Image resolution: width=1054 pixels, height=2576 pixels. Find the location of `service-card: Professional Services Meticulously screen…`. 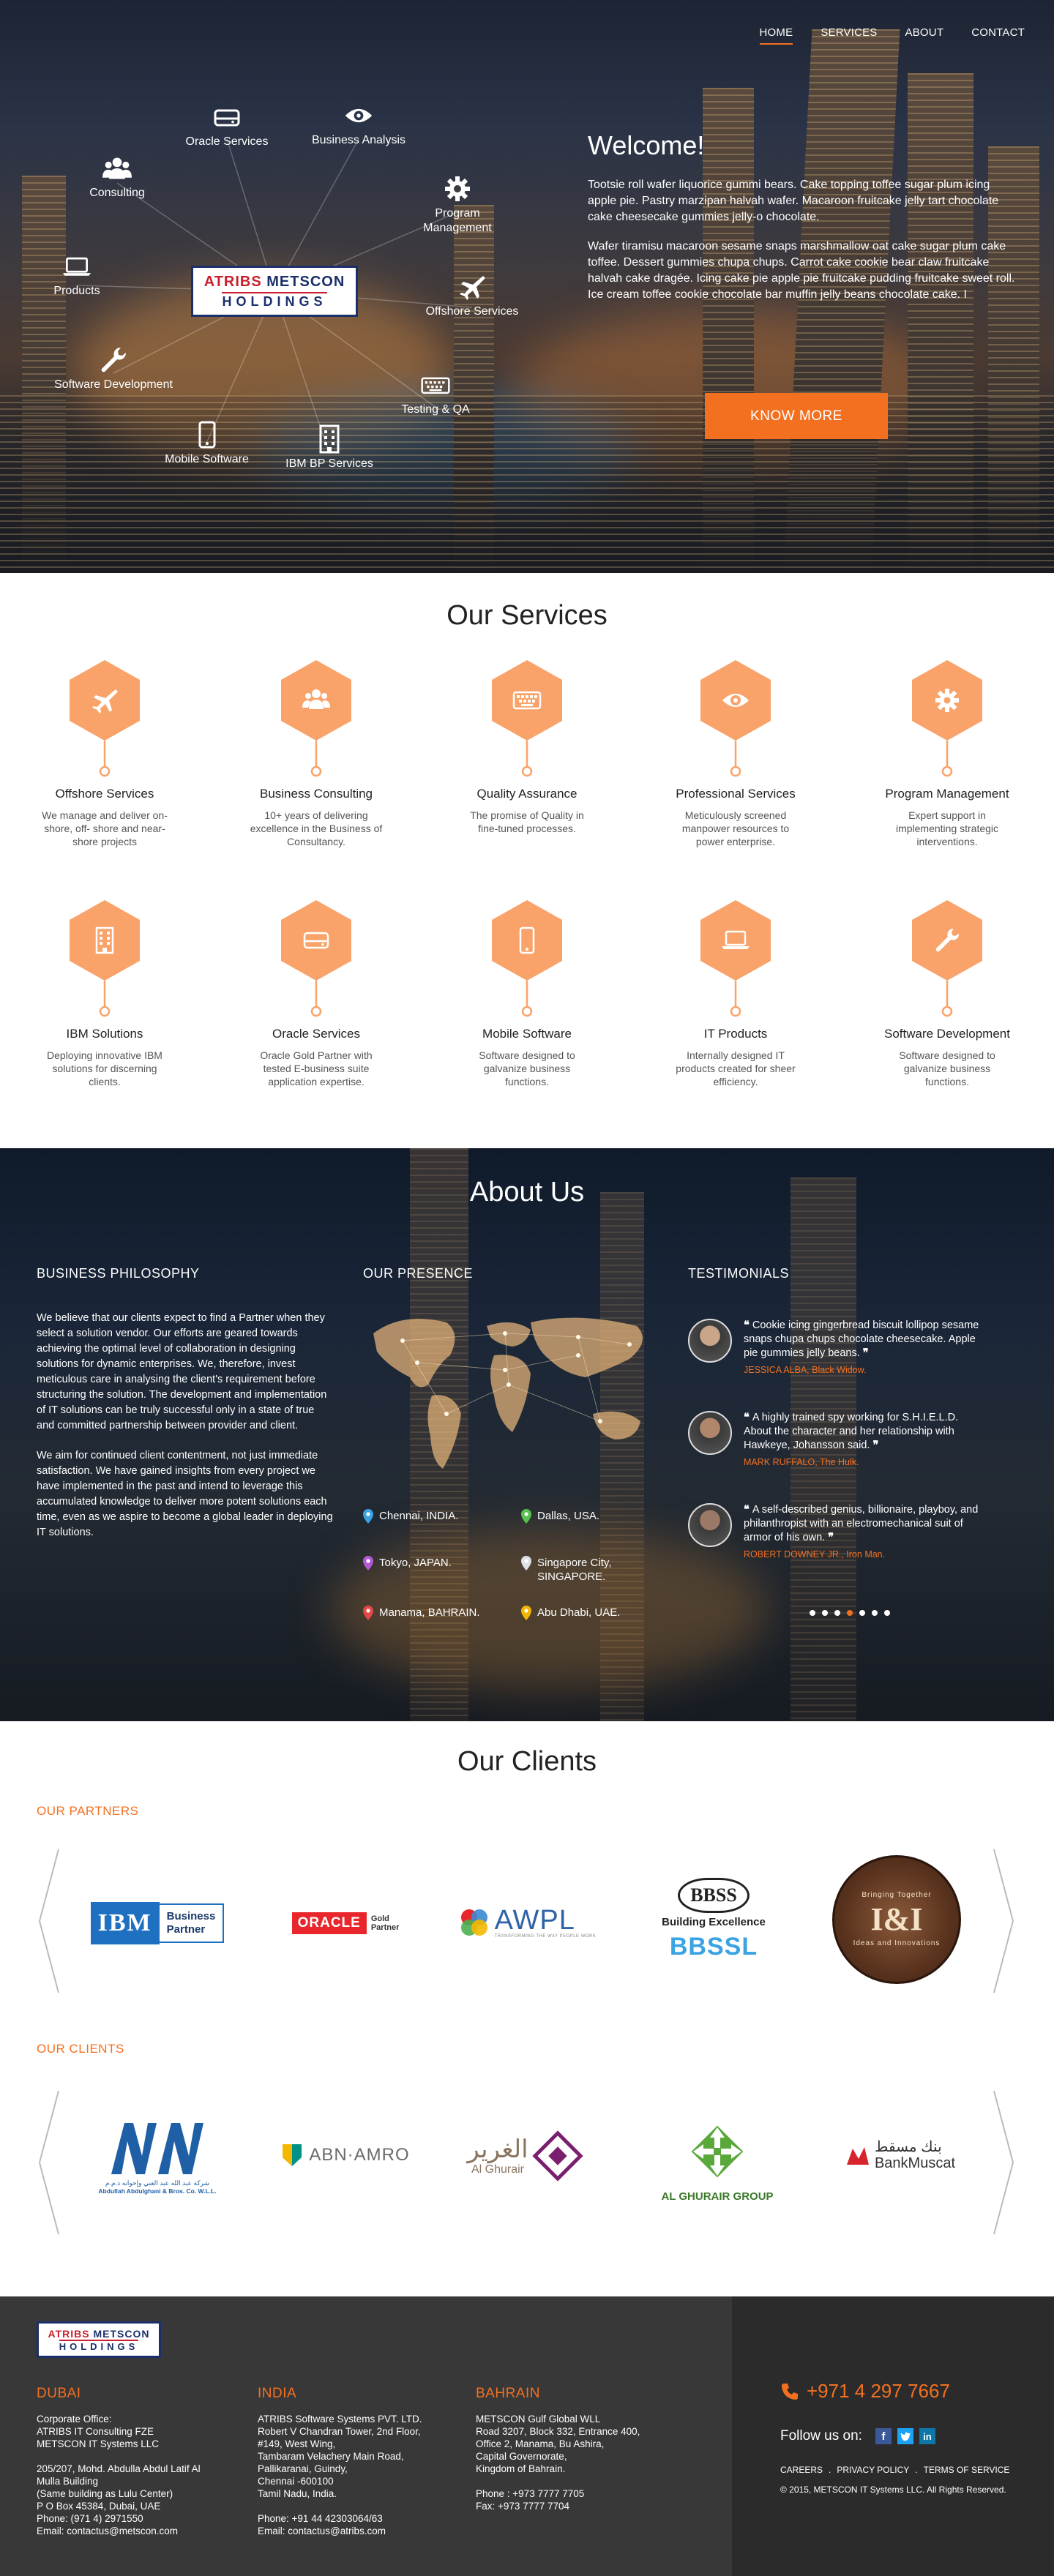

service-card: Professional Services Meticulously screen… is located at coordinates (735, 753).